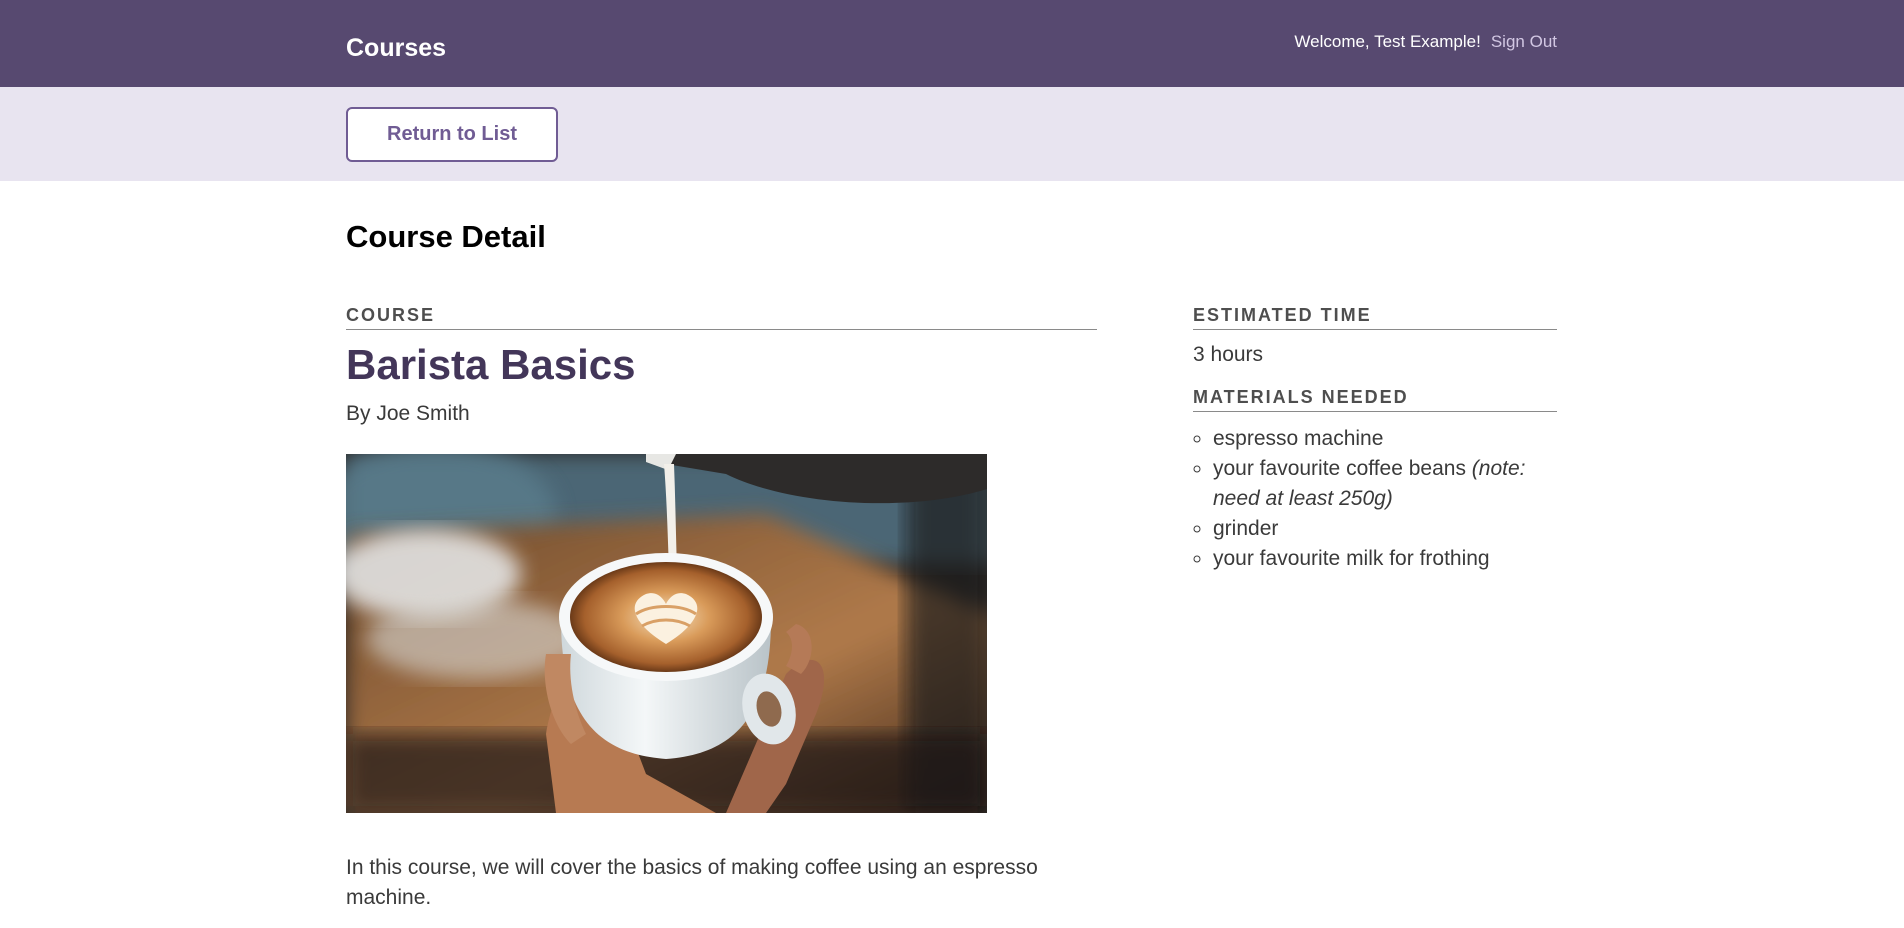 The image size is (1904, 928). Describe the element at coordinates (952, 134) in the screenshot. I see `actions-bar: Return to List` at that location.